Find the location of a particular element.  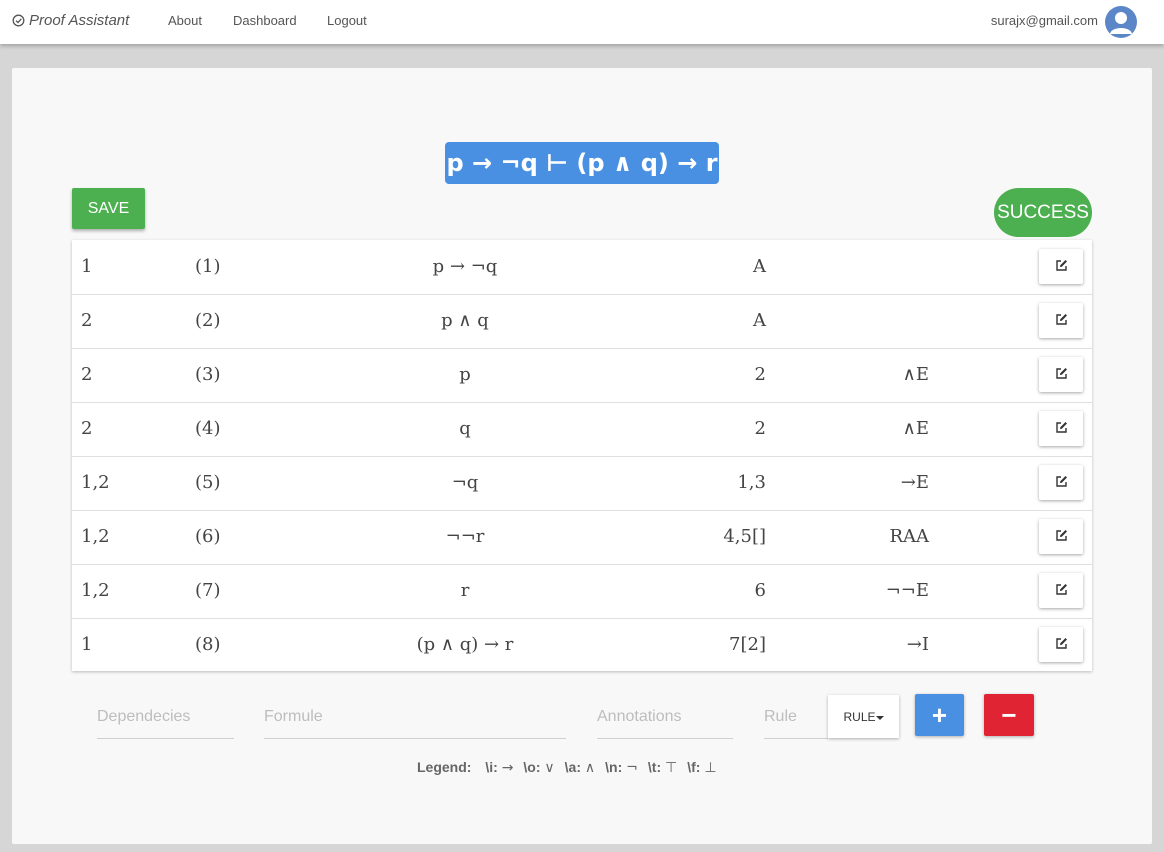

remove-row-button: − is located at coordinates (1009, 715).